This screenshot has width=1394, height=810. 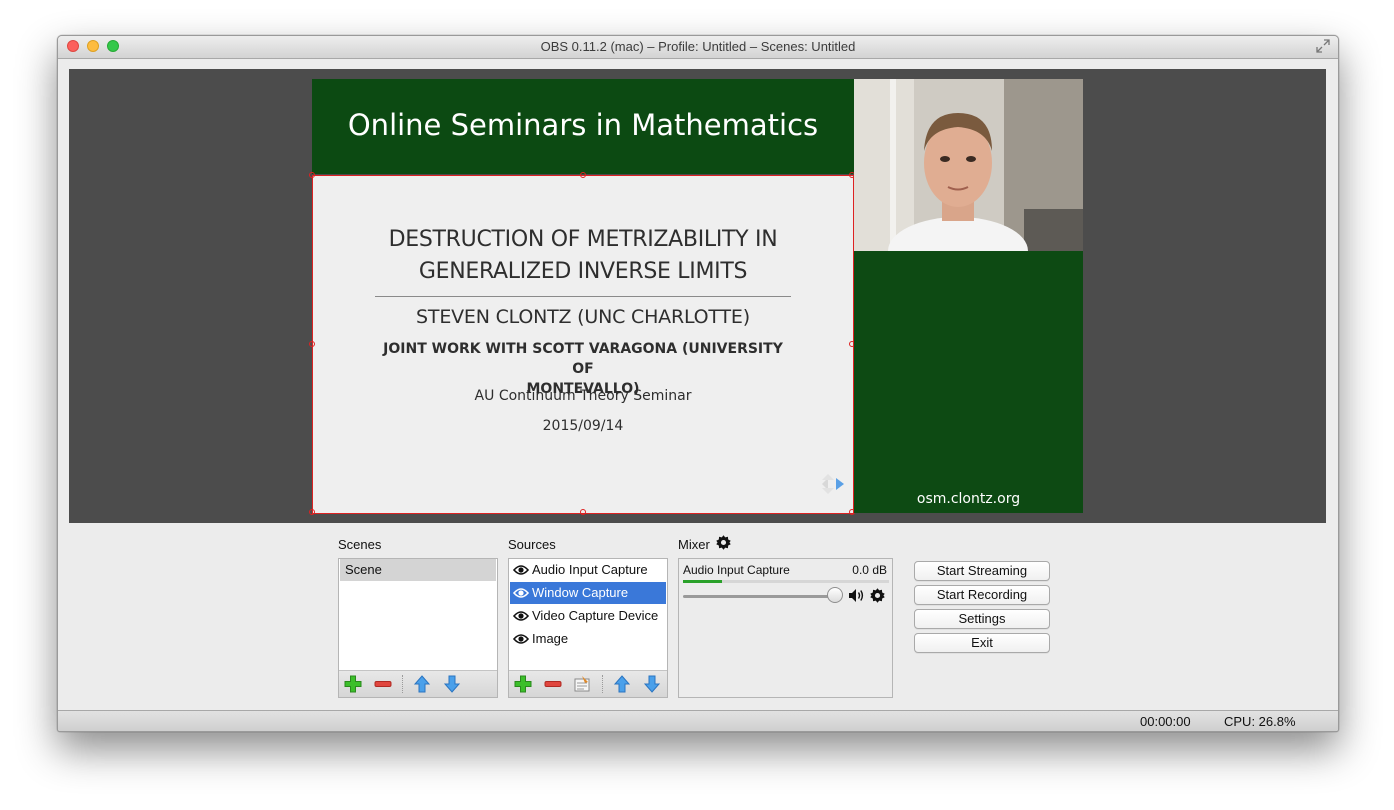 I want to click on exit-button: Exit, so click(x=982, y=643).